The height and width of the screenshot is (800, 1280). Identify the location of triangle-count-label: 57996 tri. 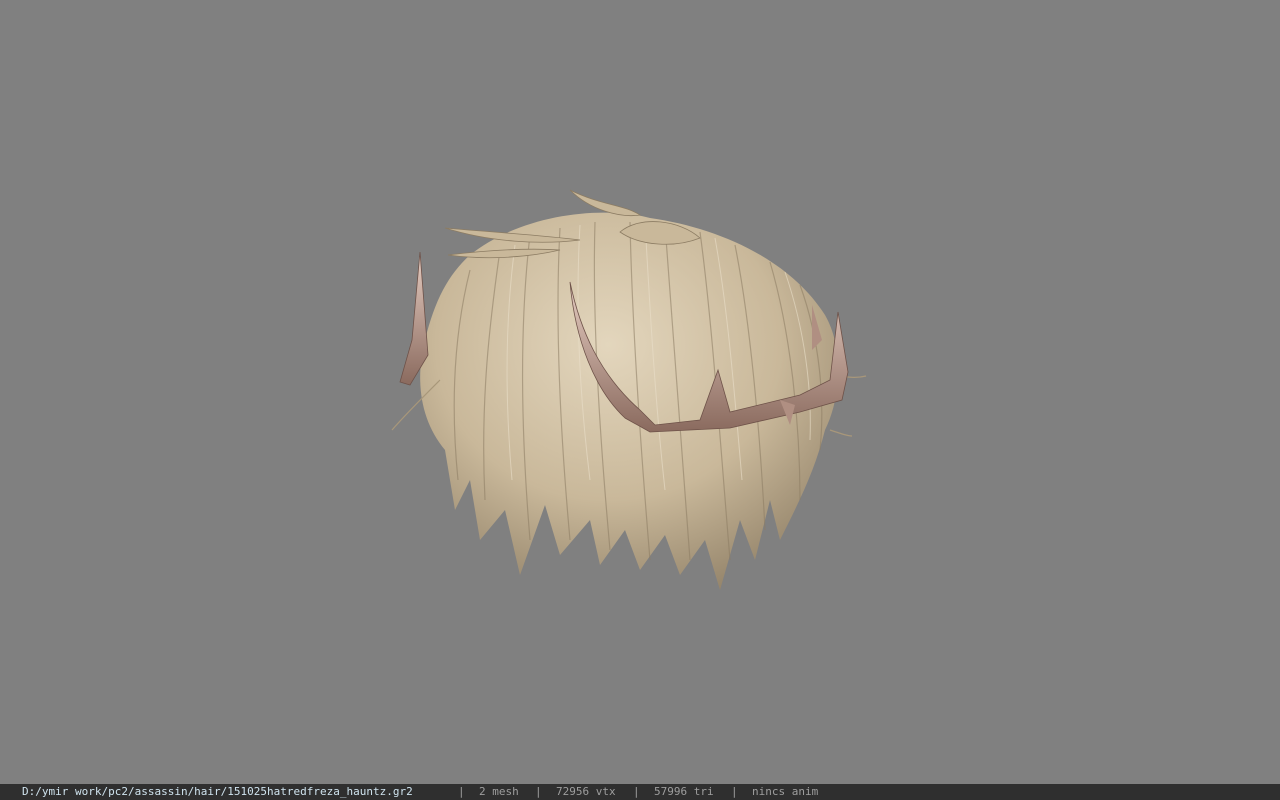
(684, 791).